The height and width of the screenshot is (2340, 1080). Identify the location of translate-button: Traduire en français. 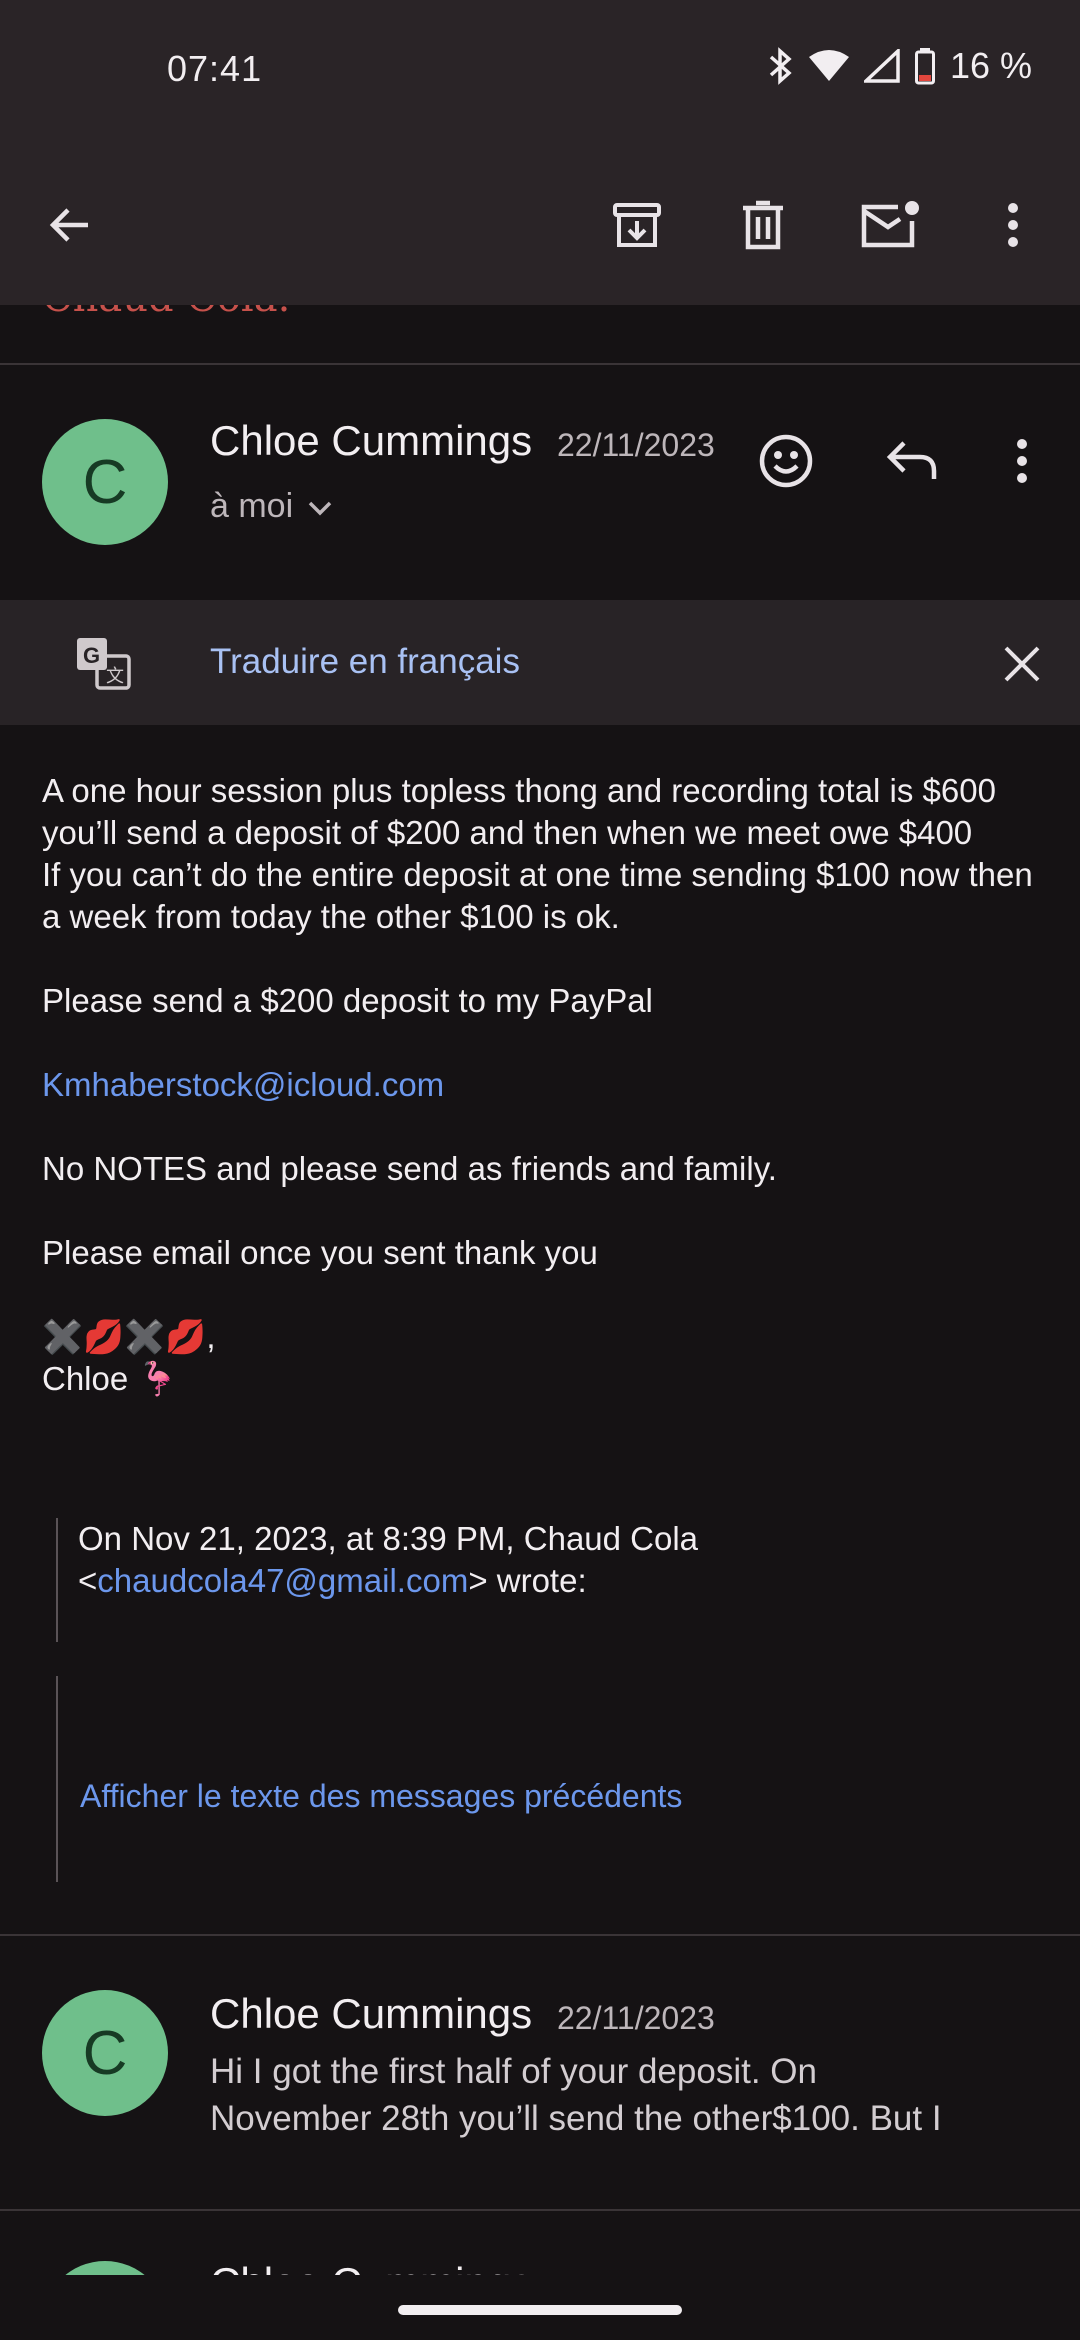
(365, 662).